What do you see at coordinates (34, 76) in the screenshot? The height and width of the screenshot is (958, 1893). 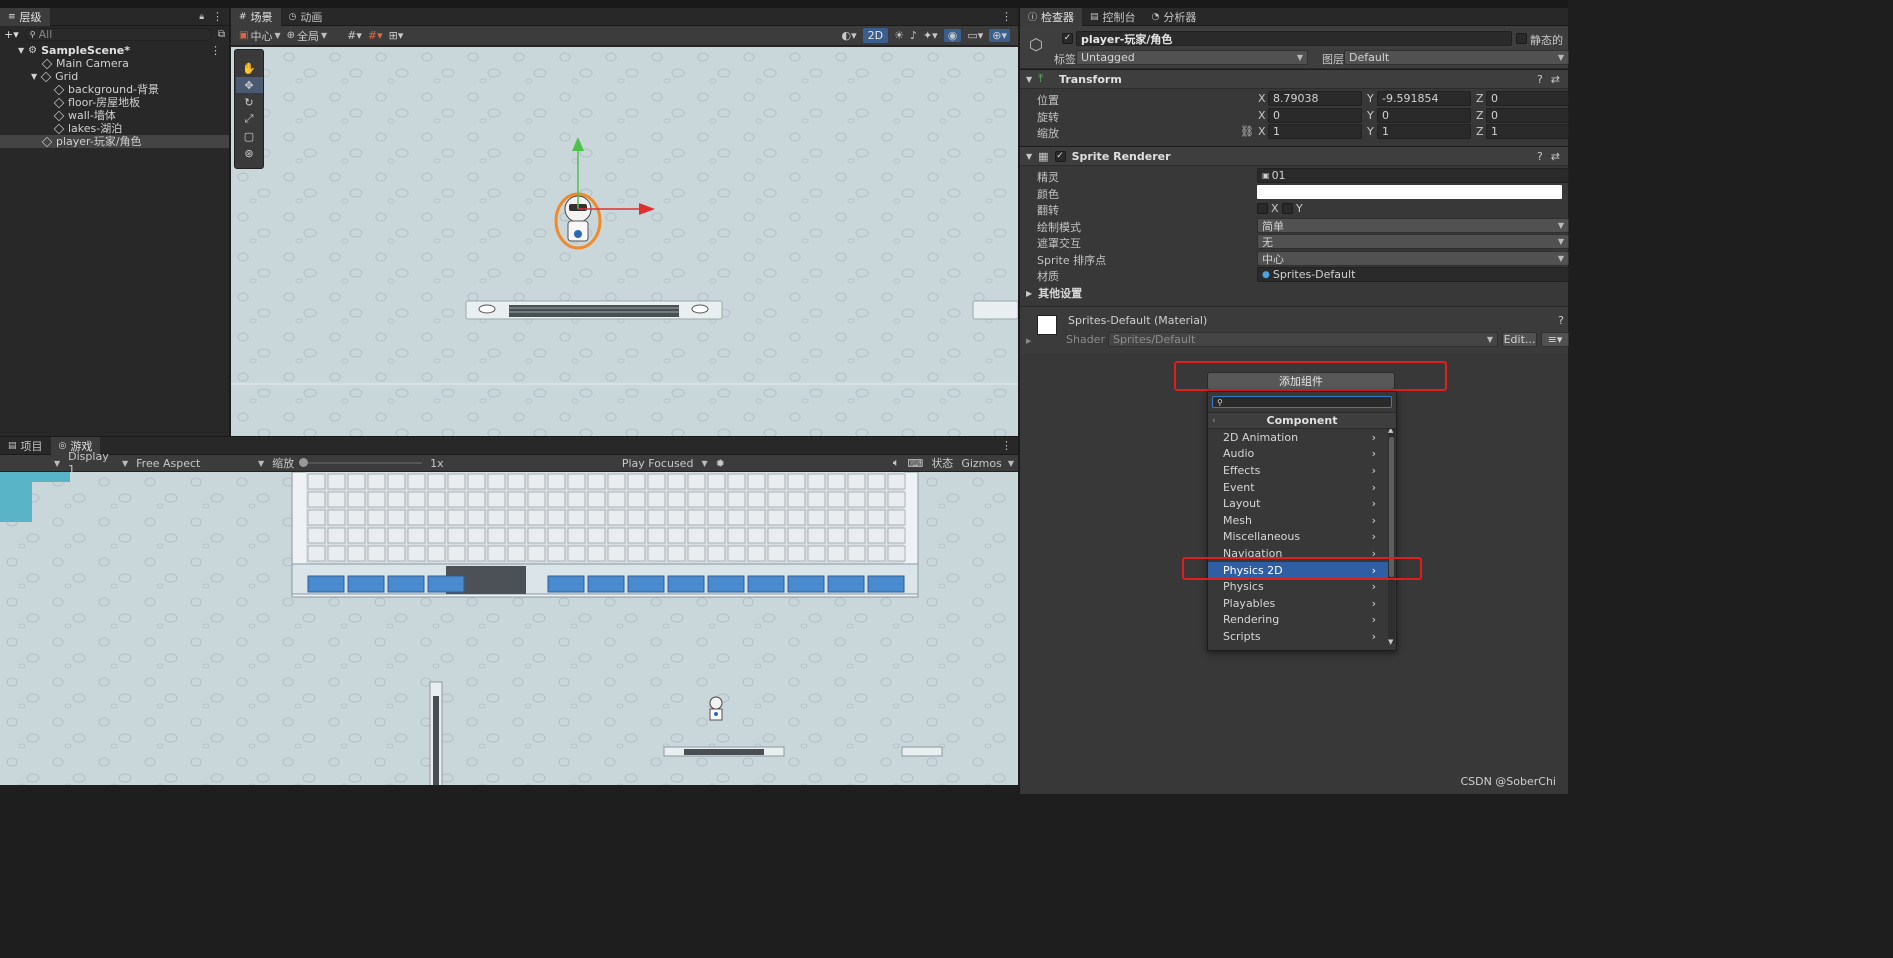 I see `expand-arrow-icon: ▼` at bounding box center [34, 76].